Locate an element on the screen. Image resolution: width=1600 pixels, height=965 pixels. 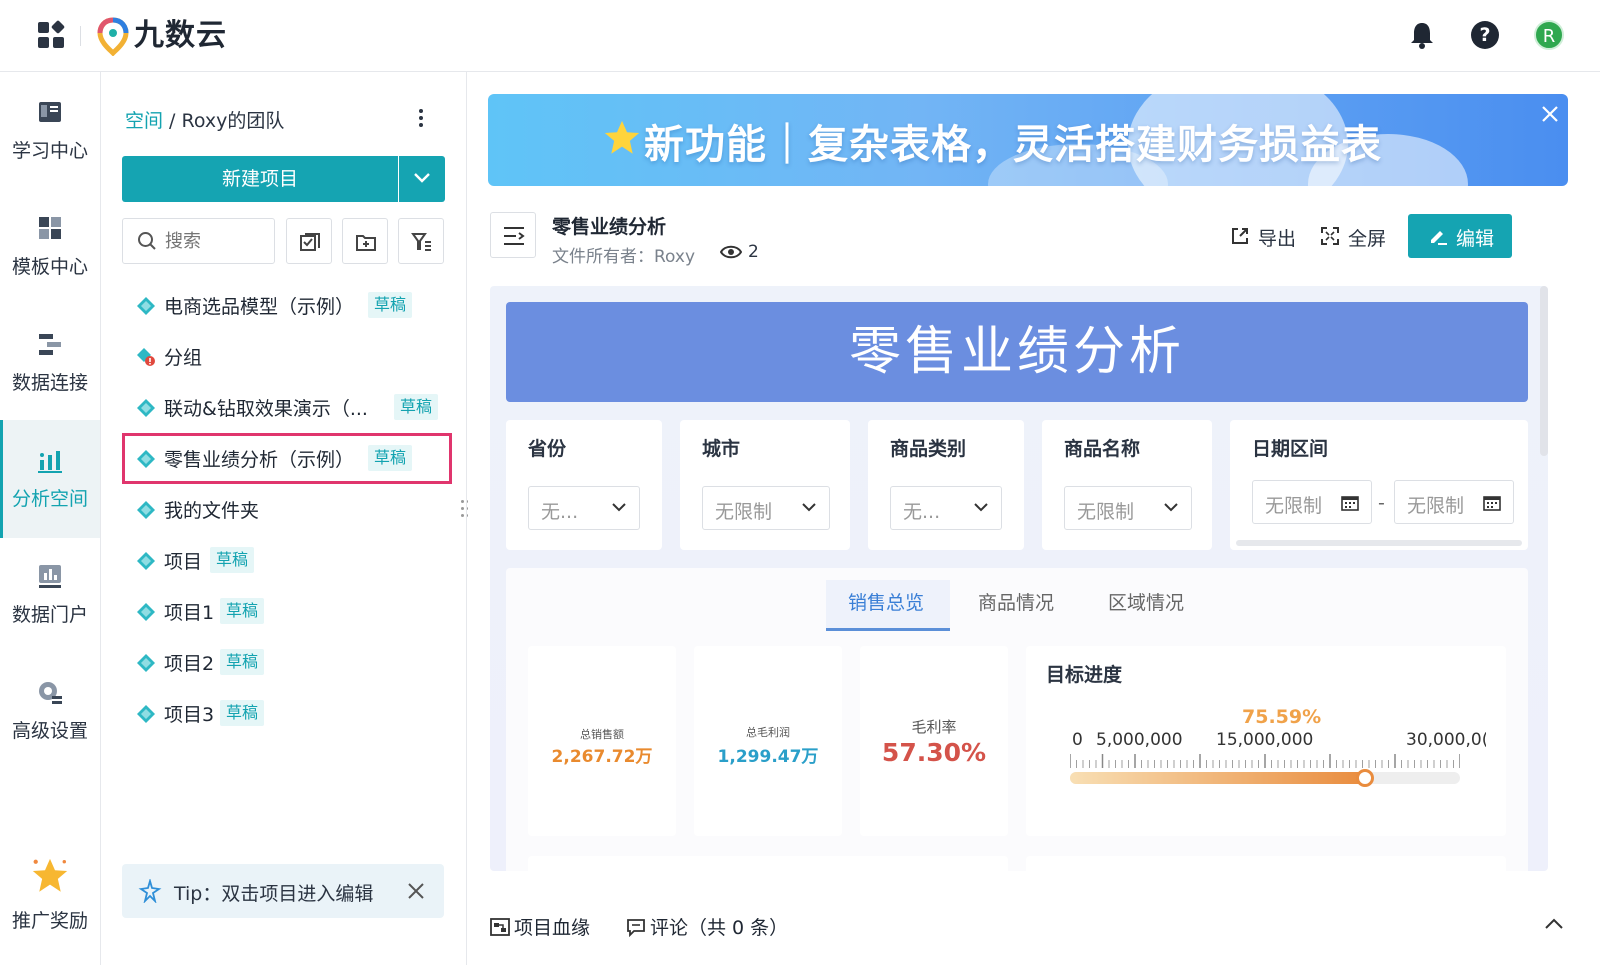
project-item: 电商选品模型（示例） 草稿 is located at coordinates (287, 305).